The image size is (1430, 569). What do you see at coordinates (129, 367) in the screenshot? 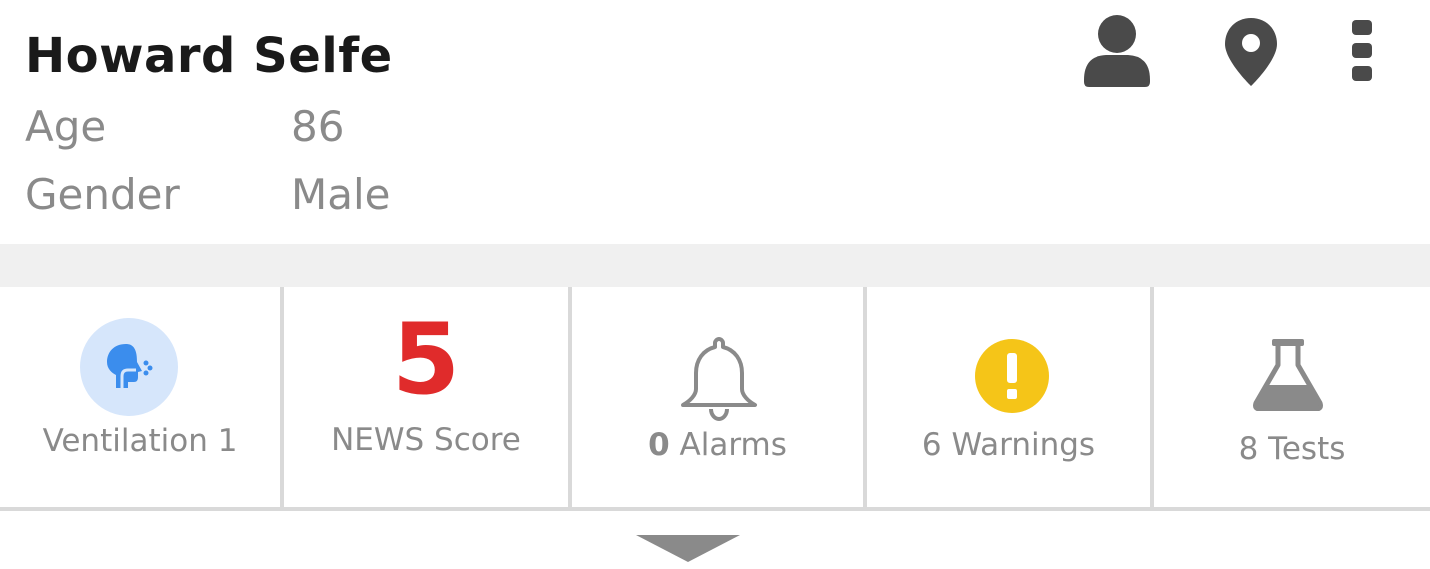
I see `ventilation-icon` at bounding box center [129, 367].